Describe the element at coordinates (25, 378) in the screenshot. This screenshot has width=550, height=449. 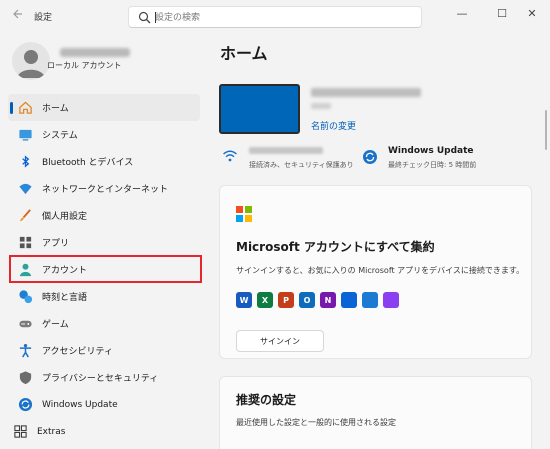
I see `privacy-shield-icon` at that location.